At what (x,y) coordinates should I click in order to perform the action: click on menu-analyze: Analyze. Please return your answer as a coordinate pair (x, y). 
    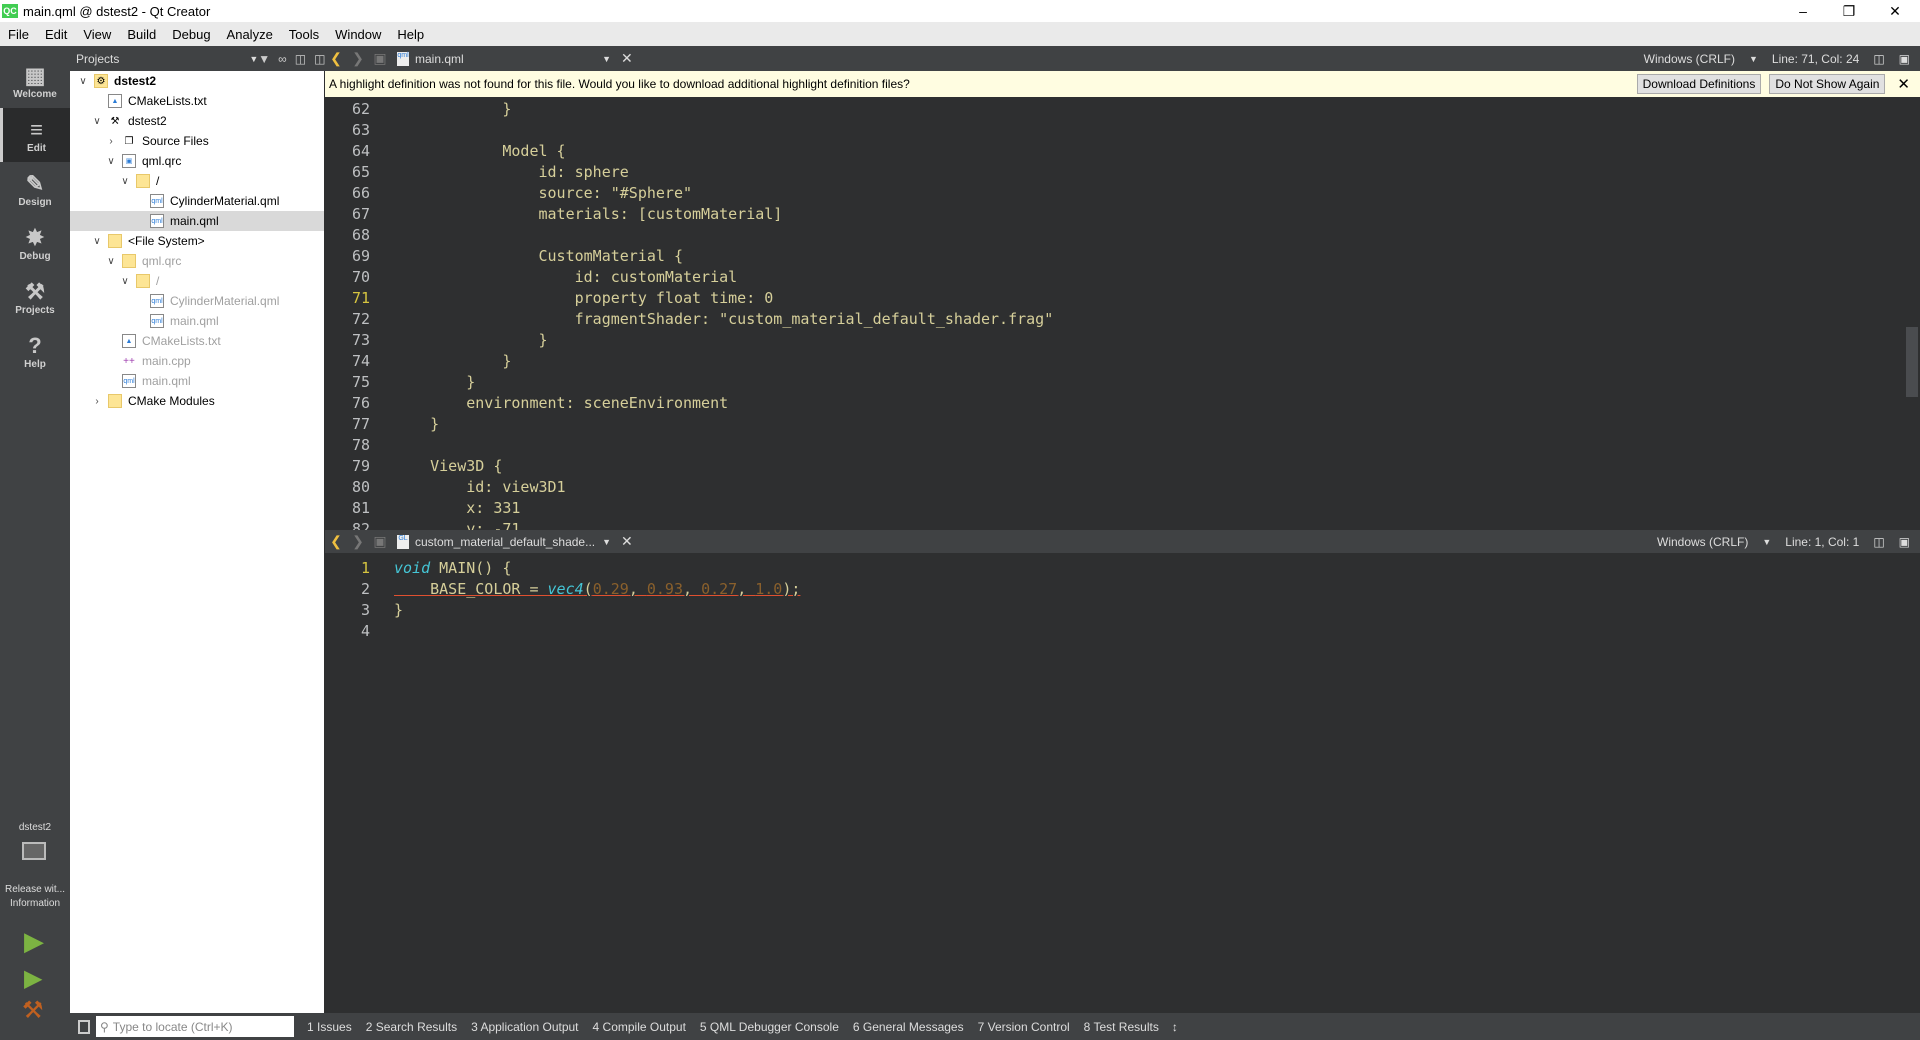
    Looking at the image, I should click on (250, 34).